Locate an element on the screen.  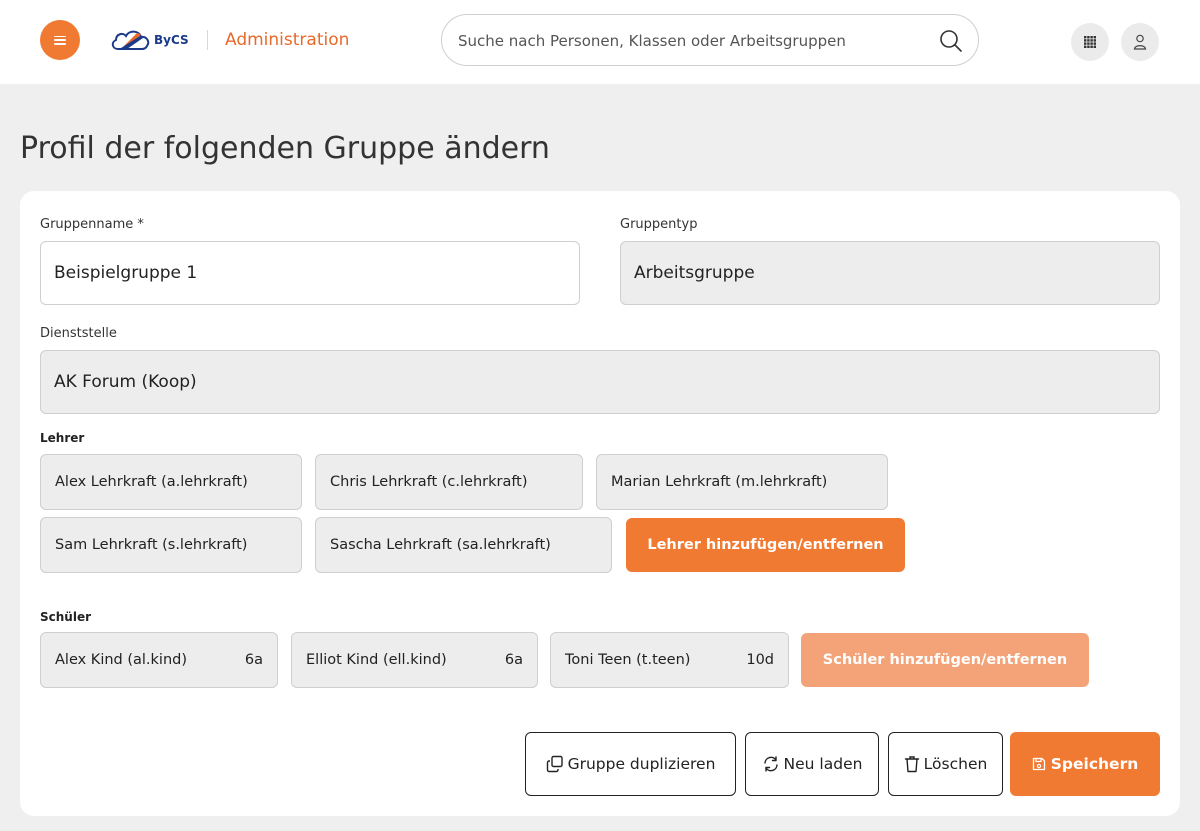
student-chip: Toni Teen (t.teen) 10d is located at coordinates (669, 660).